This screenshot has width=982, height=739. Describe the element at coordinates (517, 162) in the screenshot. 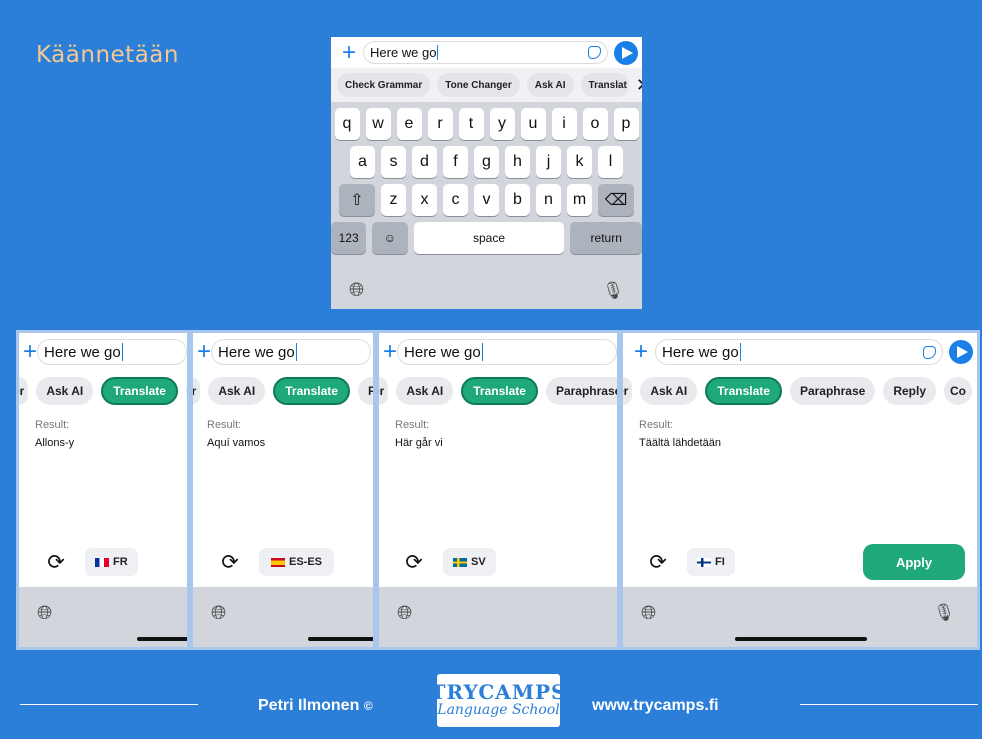

I see `key-h: h` at that location.